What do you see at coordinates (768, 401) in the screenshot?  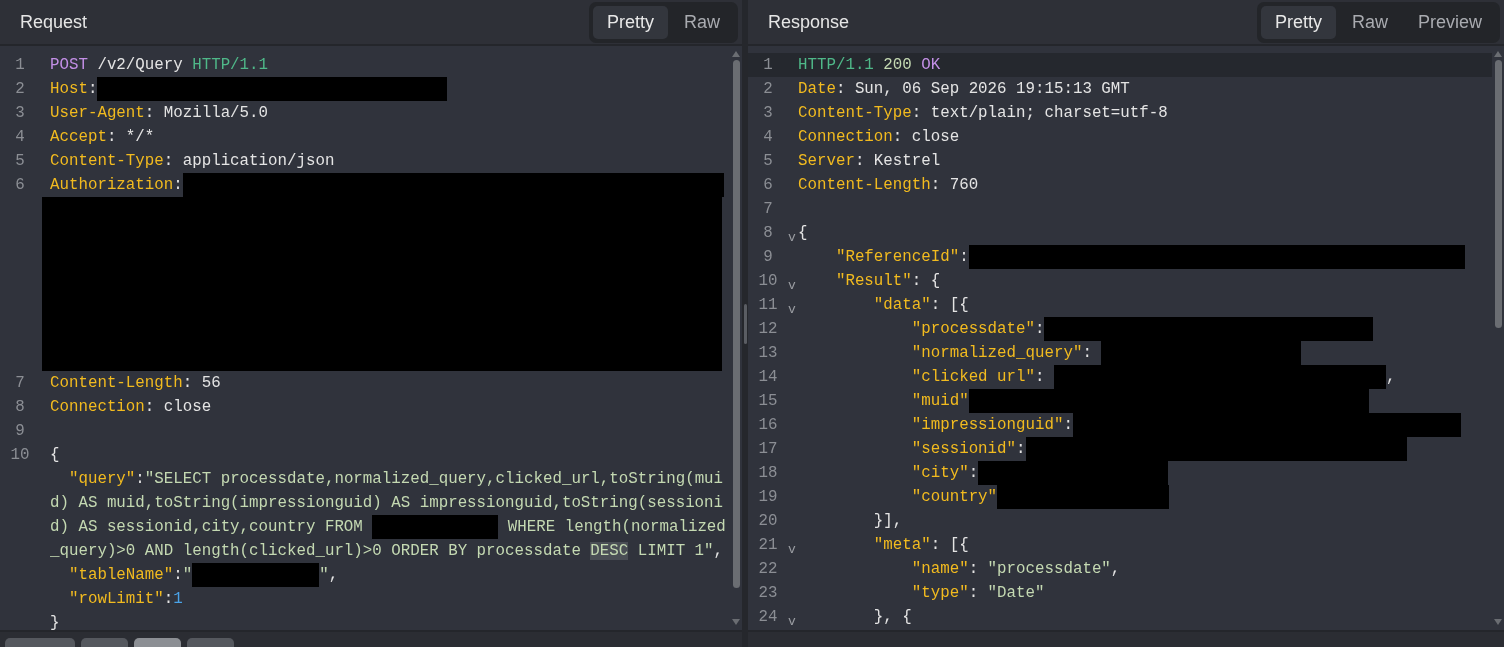 I see `line-number: 15` at bounding box center [768, 401].